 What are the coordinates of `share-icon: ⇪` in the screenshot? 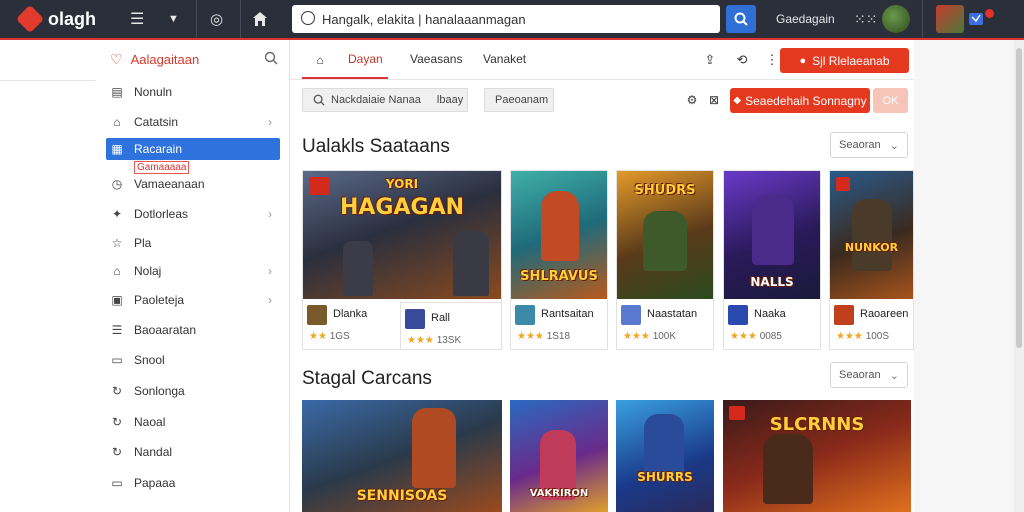 It's located at (710, 60).